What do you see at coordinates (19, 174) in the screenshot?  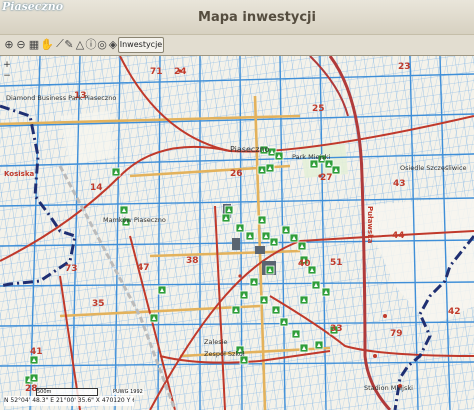 I see `road-label: Kosiska` at bounding box center [19, 174].